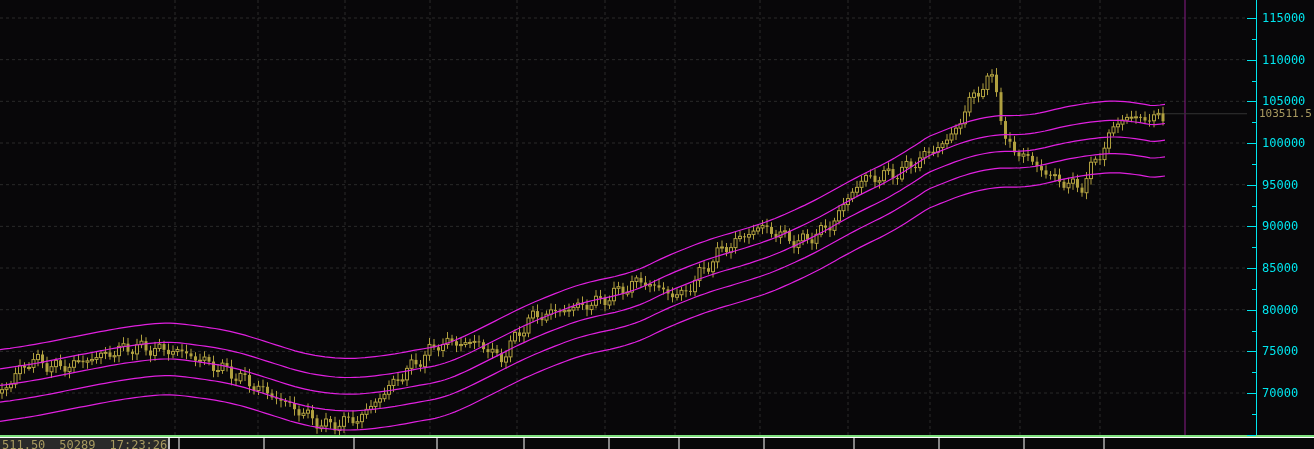  I want to click on axis-label: 85000, so click(1280, 268).